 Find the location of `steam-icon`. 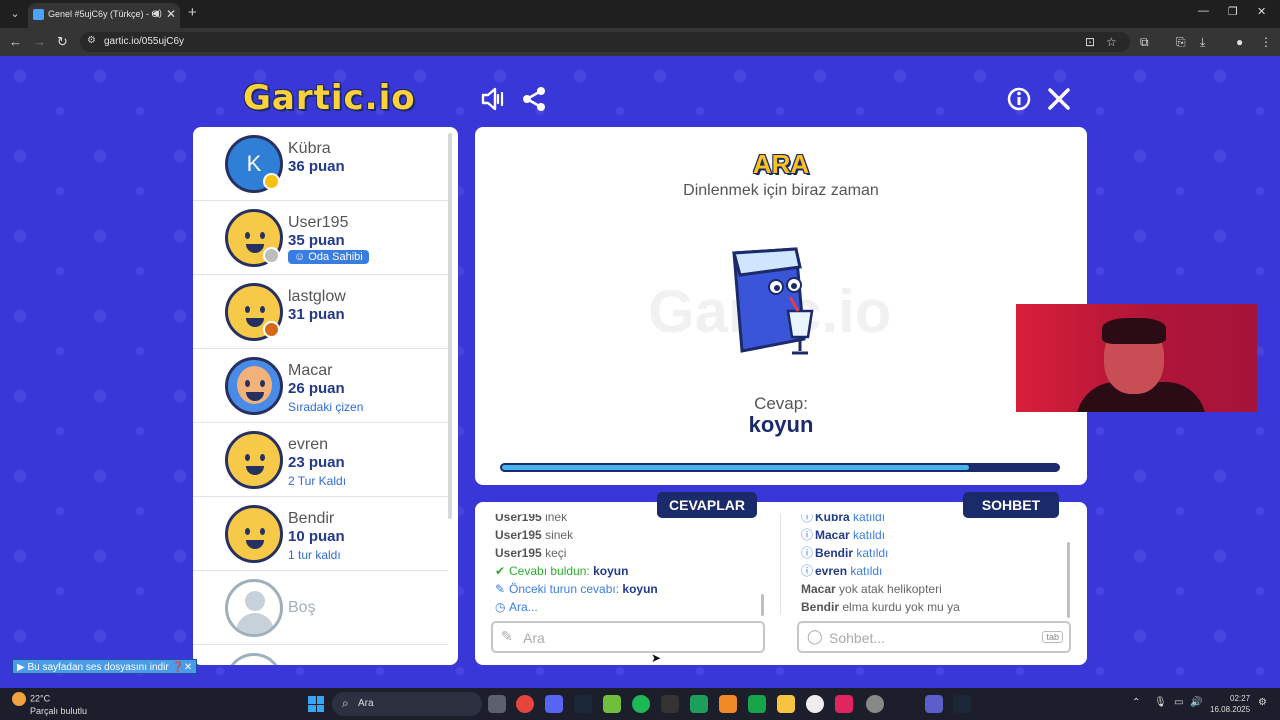

steam-icon is located at coordinates (583, 704).